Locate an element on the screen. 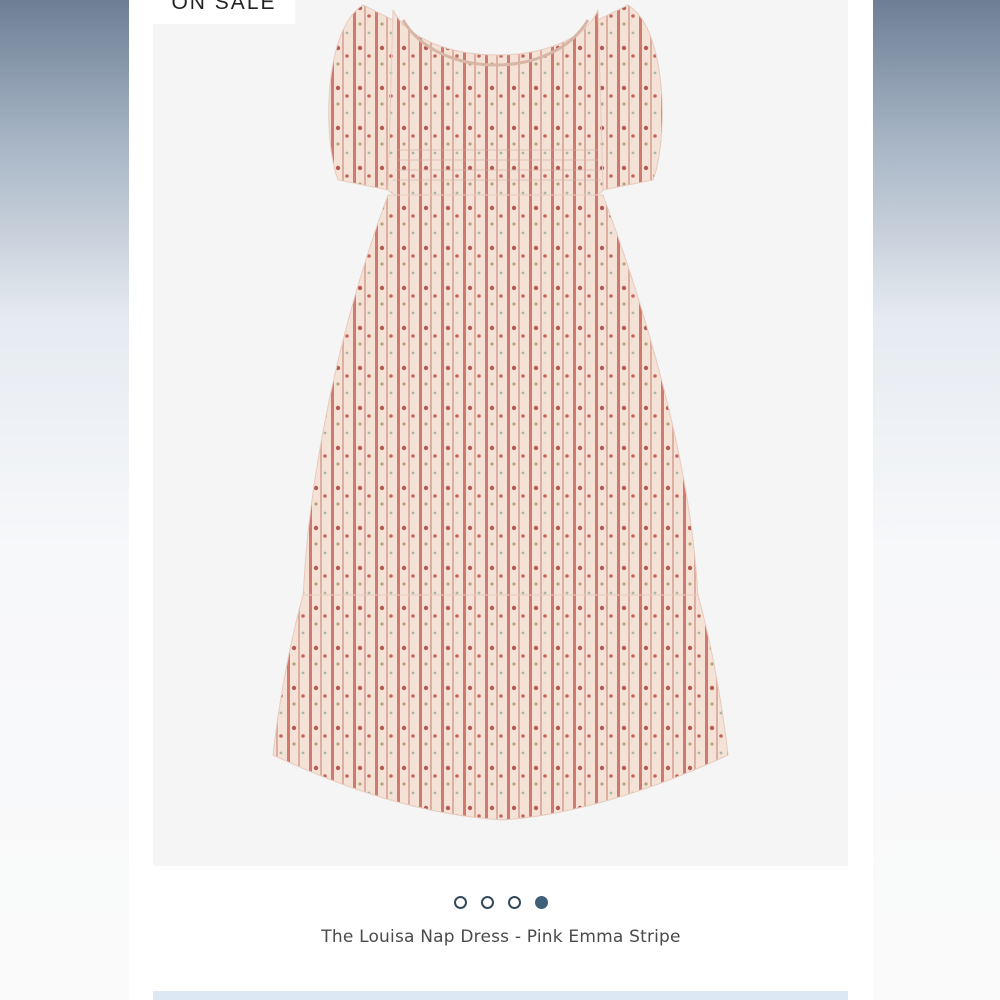  carousel-dots is located at coordinates (501, 905).